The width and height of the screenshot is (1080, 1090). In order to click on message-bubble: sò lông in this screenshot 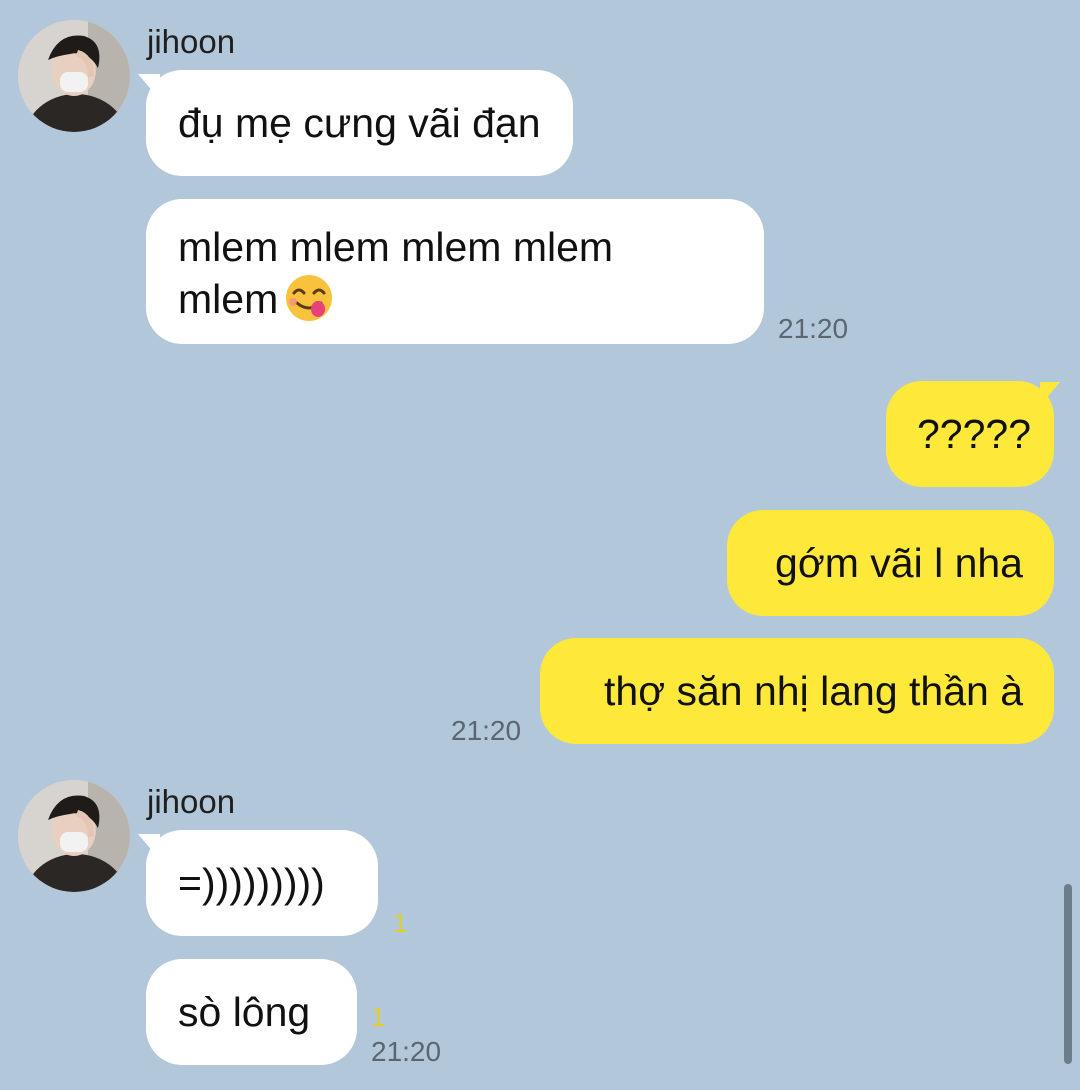, I will do `click(251, 1012)`.